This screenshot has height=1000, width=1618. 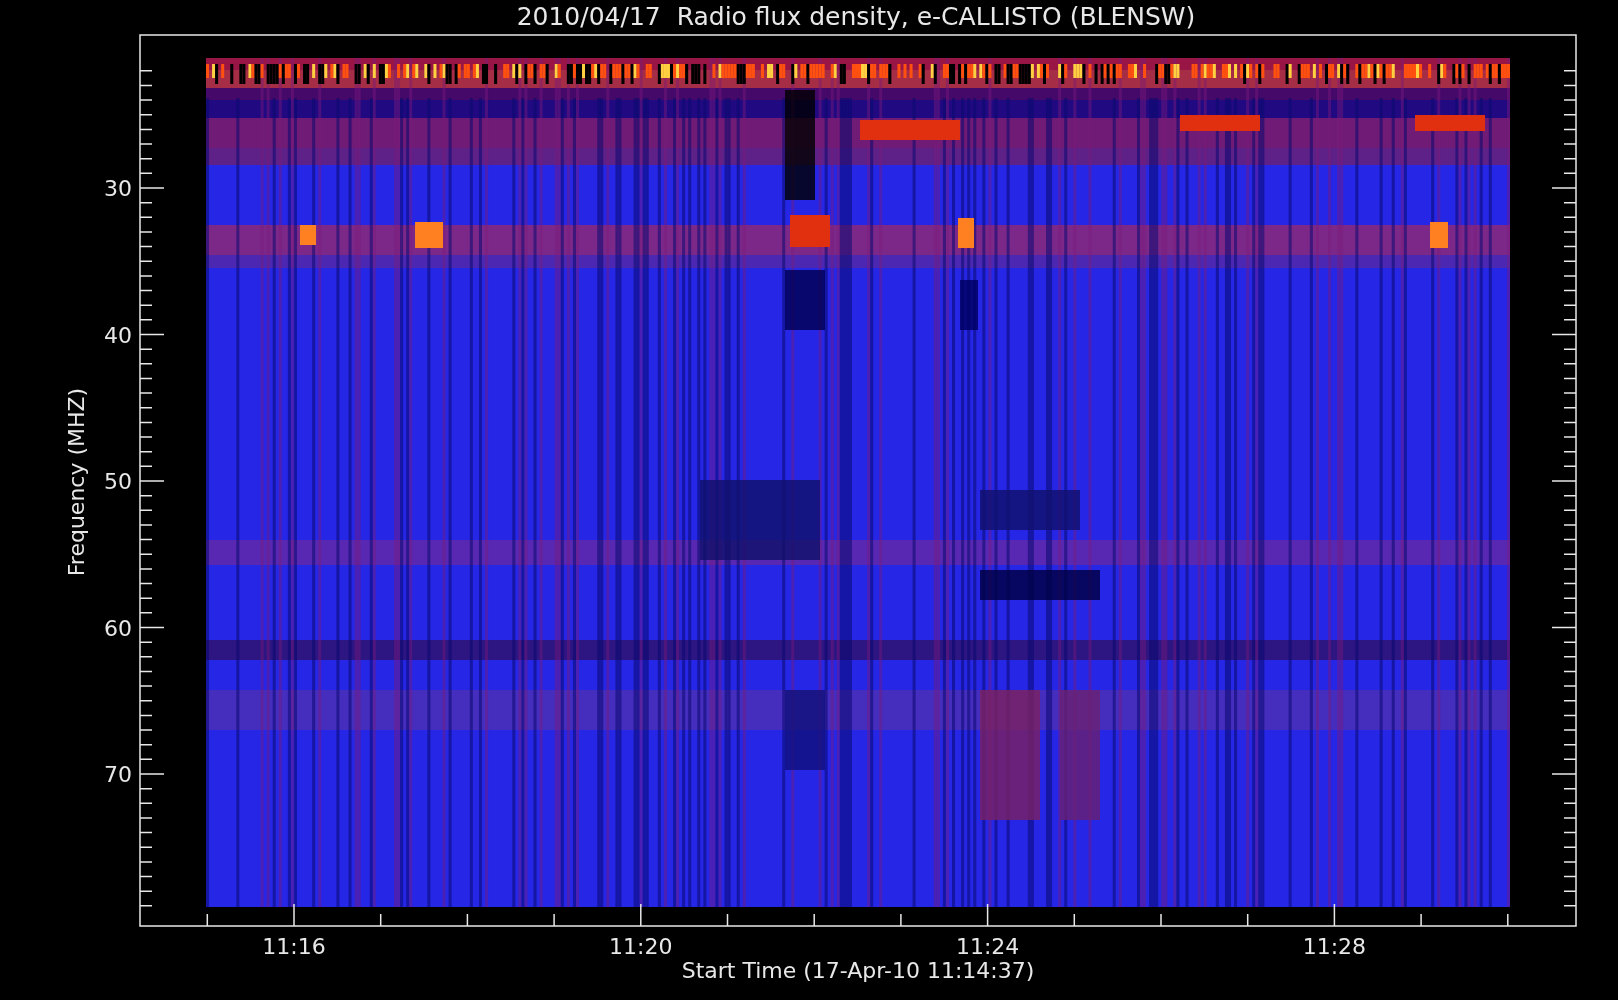 I want to click on y-tick-label: 50, so click(x=118, y=481).